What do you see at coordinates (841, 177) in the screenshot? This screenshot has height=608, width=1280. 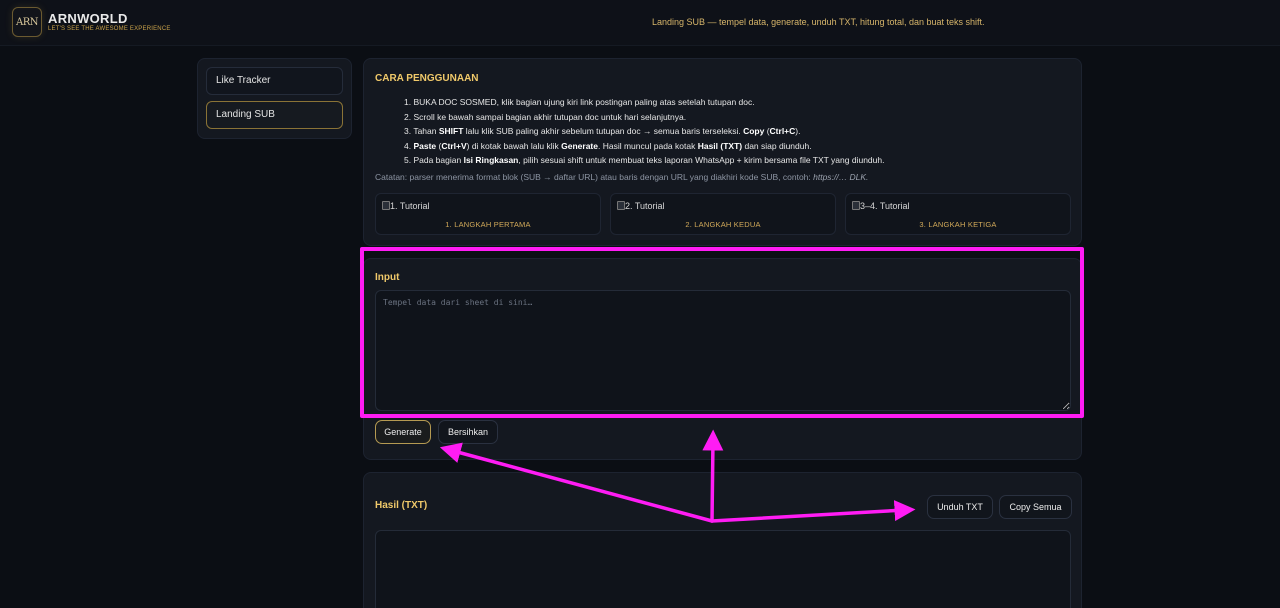 I see `note-example: https://… DLK.` at bounding box center [841, 177].